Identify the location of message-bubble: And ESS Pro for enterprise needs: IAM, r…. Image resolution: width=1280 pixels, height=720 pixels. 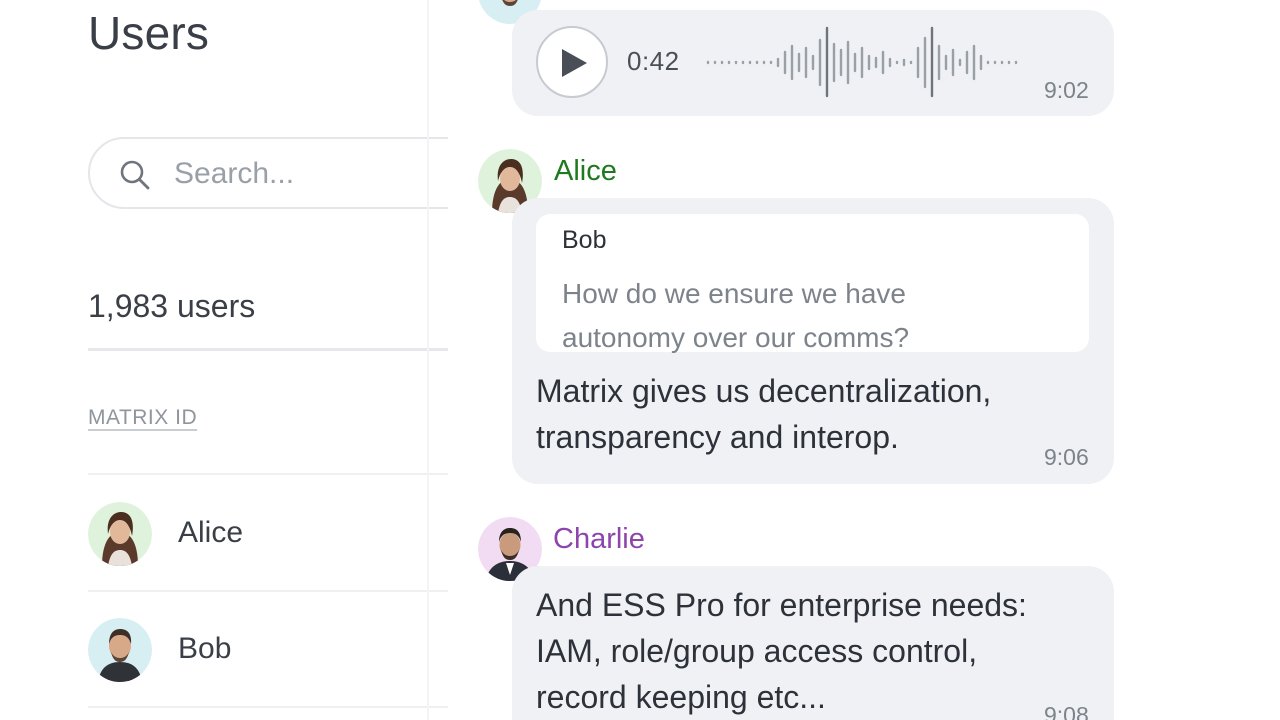
(813, 643).